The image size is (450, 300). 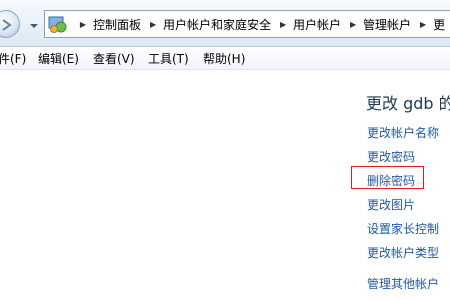 I want to click on menu-file: 件(F), so click(x=13, y=58).